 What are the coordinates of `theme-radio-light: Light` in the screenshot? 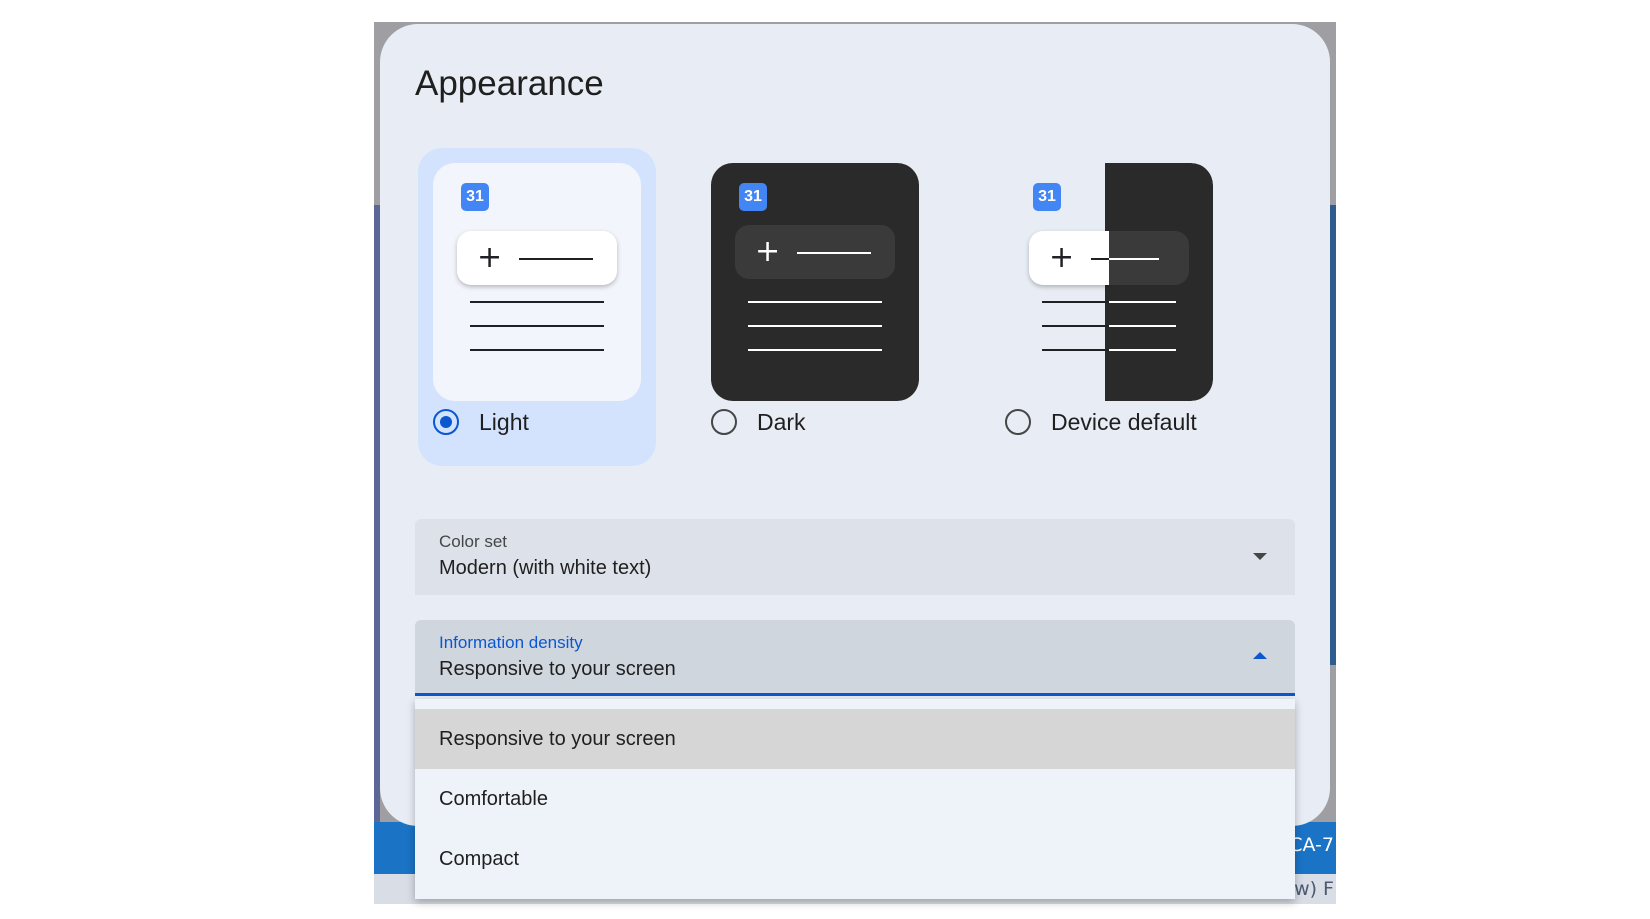 It's located at (481, 422).